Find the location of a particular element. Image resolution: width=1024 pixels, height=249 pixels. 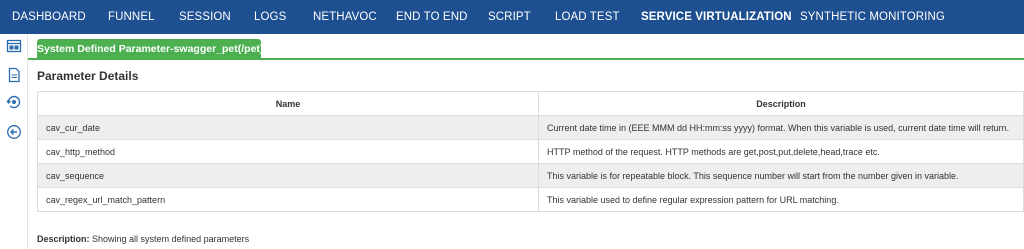

layout-icon is located at coordinates (14, 46).